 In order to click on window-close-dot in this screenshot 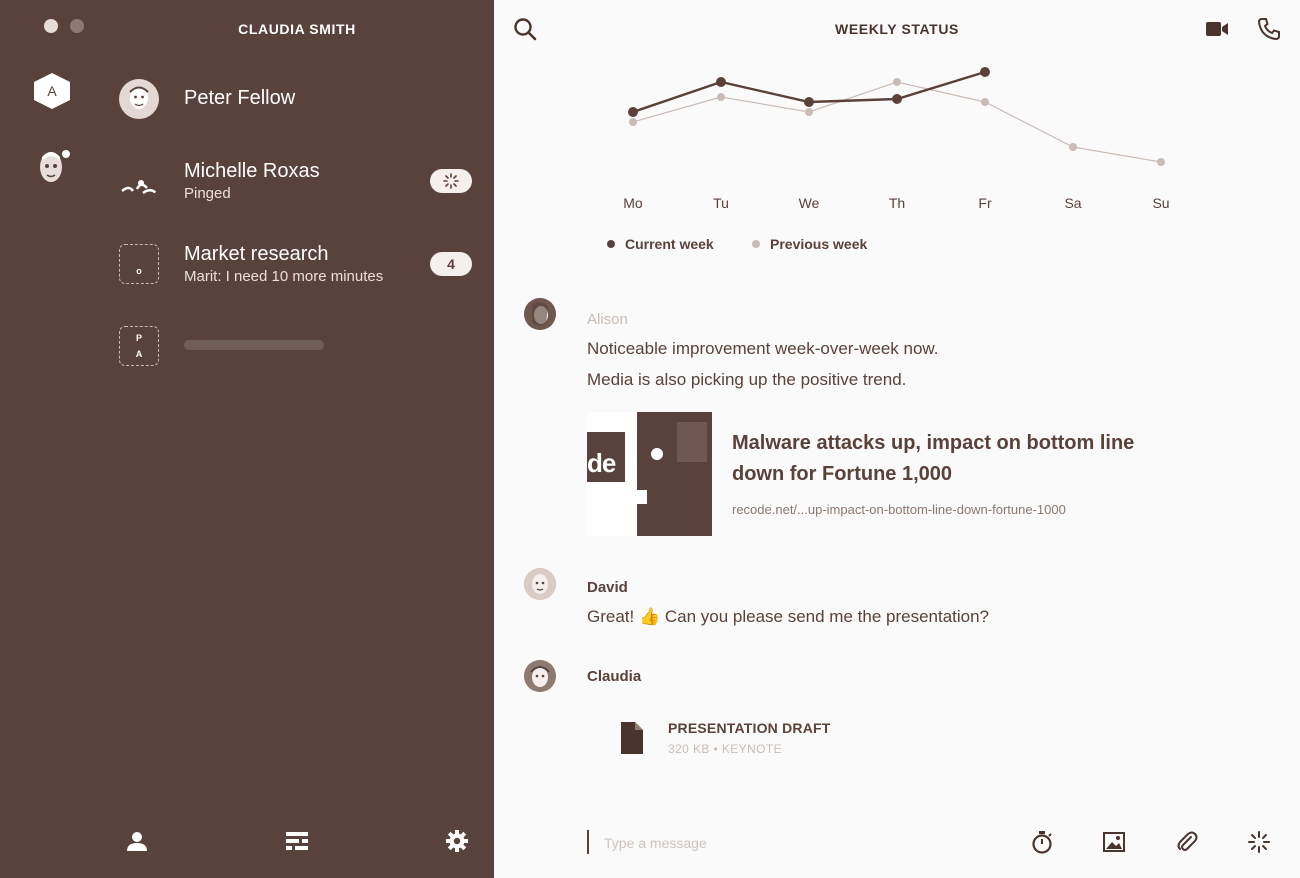, I will do `click(51, 26)`.